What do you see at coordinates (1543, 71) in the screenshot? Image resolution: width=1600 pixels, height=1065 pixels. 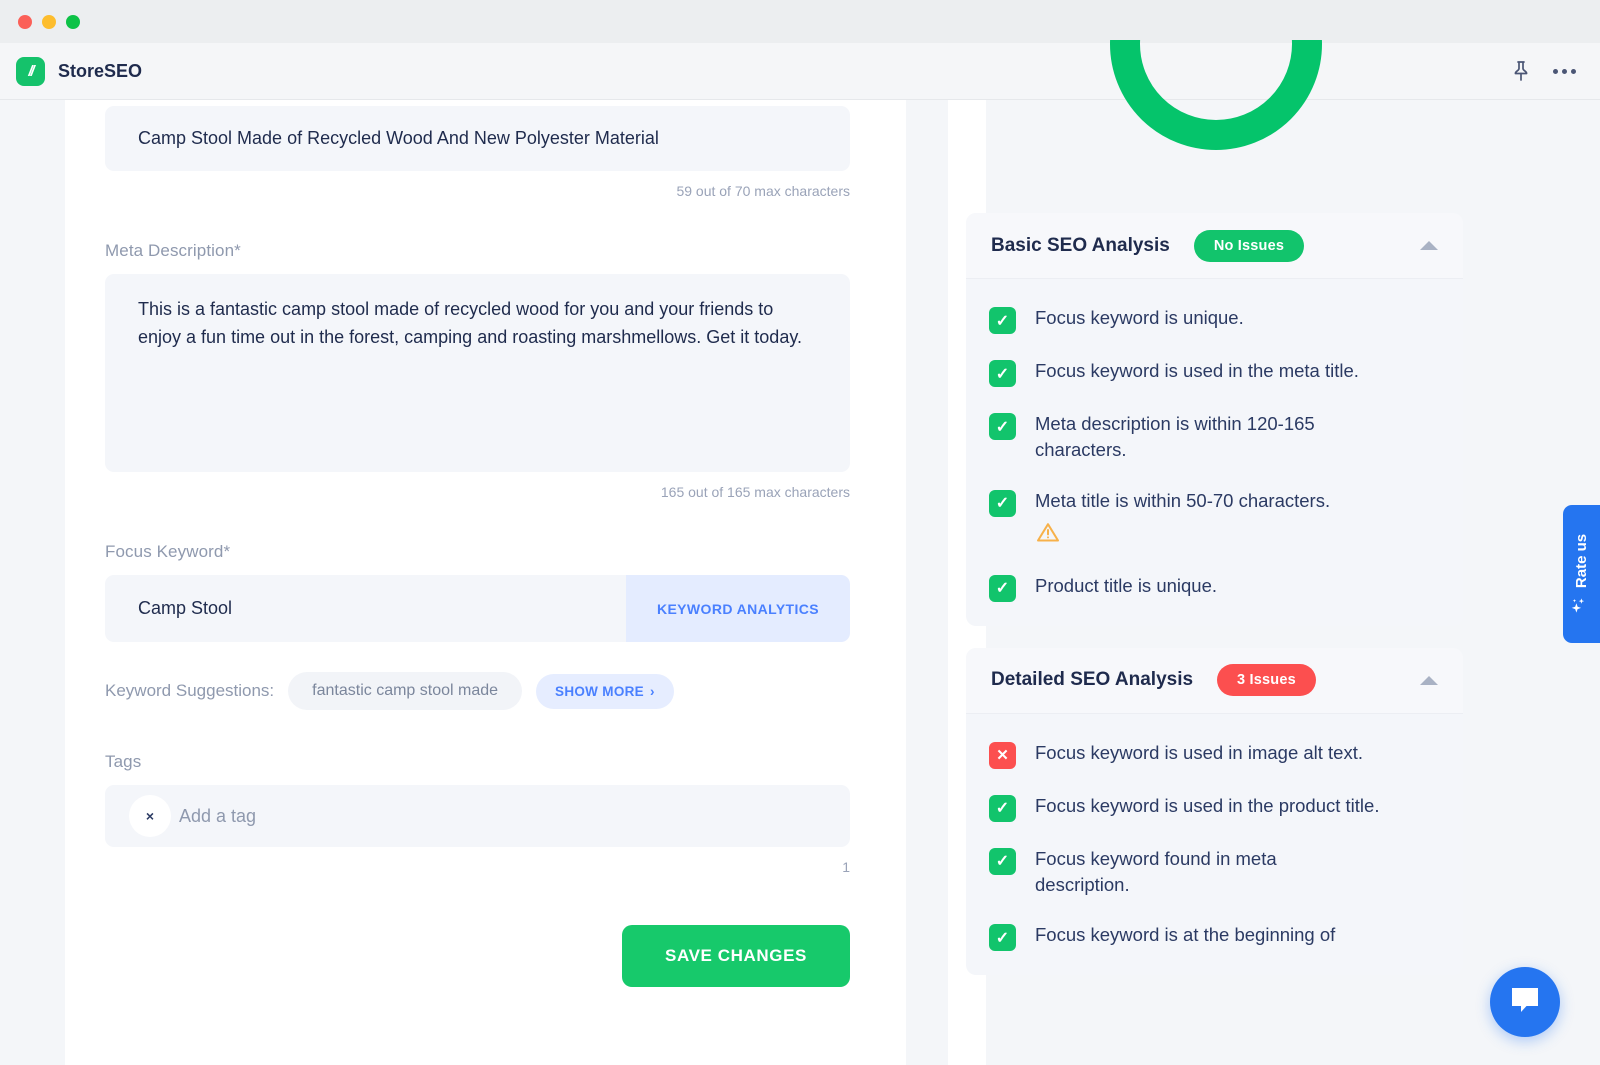 I see `app-header-actions` at bounding box center [1543, 71].